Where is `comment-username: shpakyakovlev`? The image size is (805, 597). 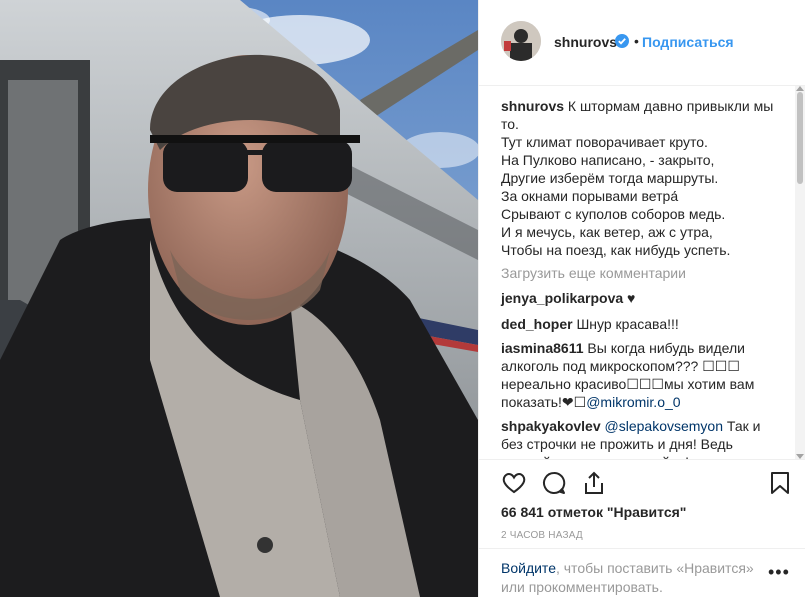
comment-username: shpakyakovlev is located at coordinates (551, 426).